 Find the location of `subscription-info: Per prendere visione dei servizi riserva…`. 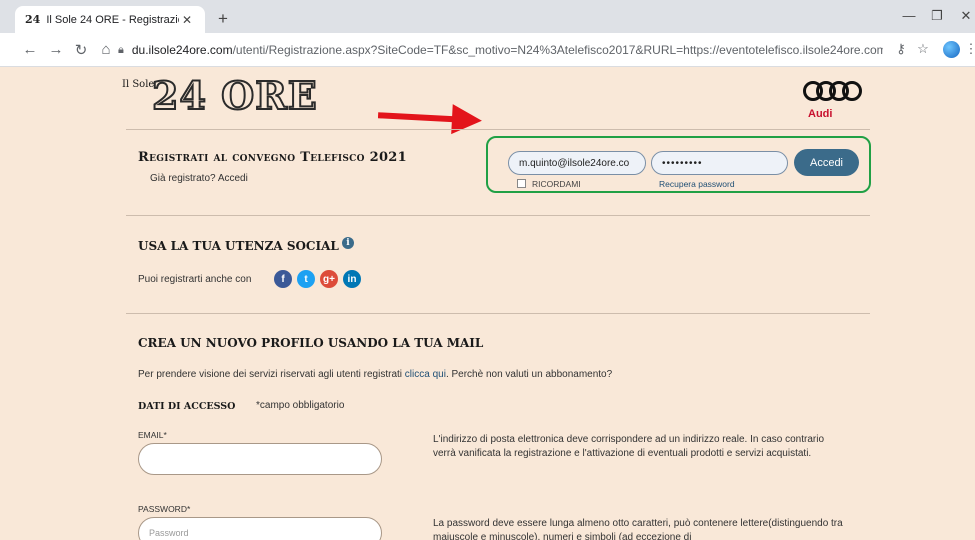

subscription-info: Per prendere visione dei servizi riserva… is located at coordinates (375, 374).